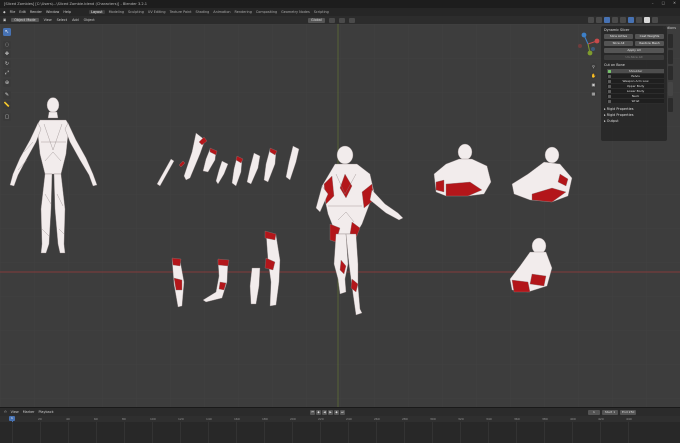 The height and width of the screenshot is (443, 680). Describe the element at coordinates (45, 412) in the screenshot. I see `timeline-menu-playback: Playback` at that location.